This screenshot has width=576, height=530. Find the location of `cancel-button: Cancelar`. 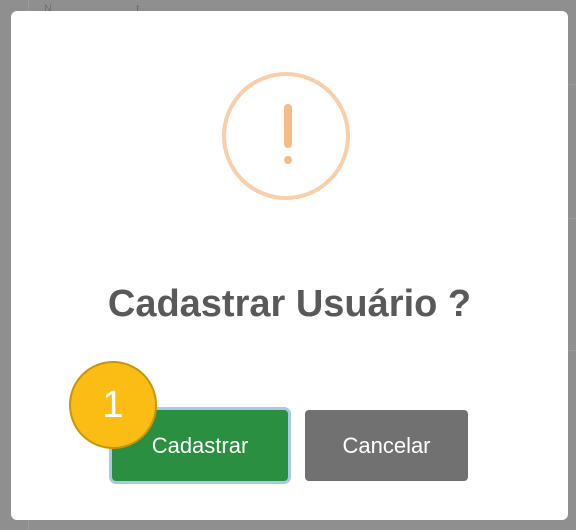

cancel-button: Cancelar is located at coordinates (386, 445).